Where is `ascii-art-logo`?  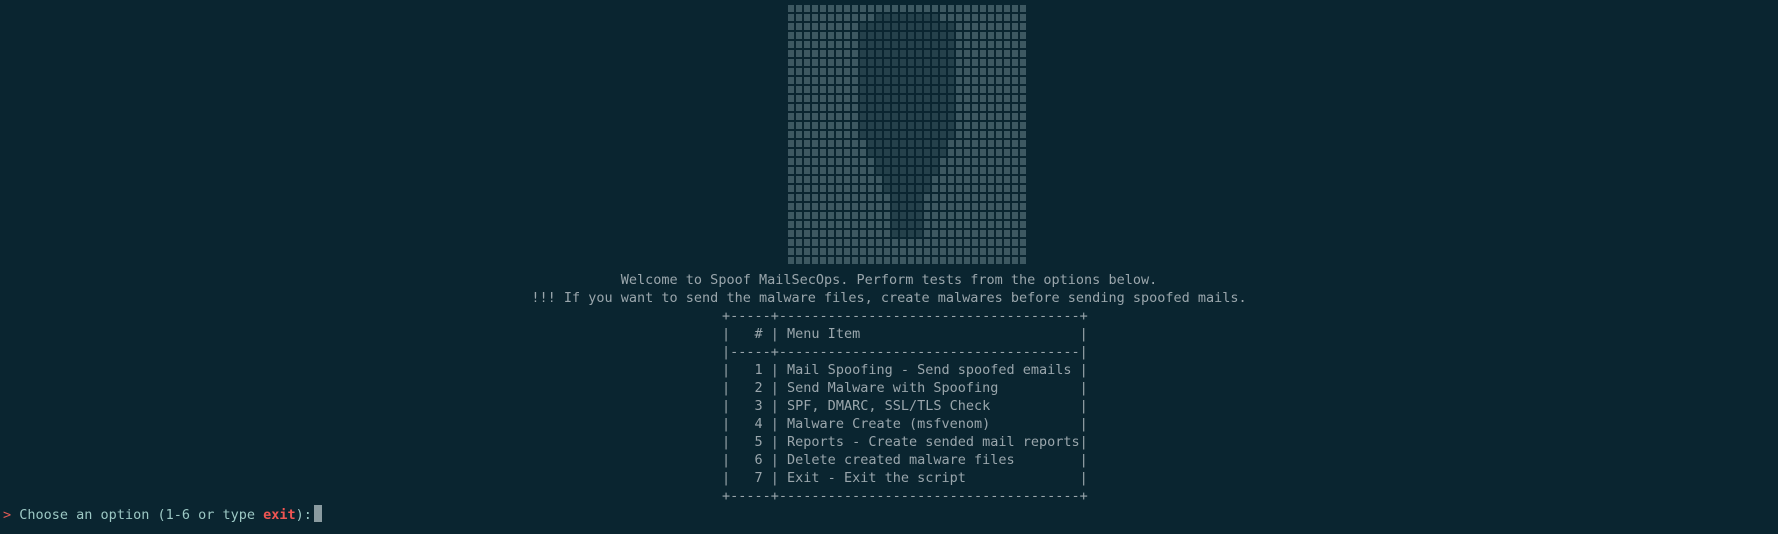 ascii-art-logo is located at coordinates (907, 137).